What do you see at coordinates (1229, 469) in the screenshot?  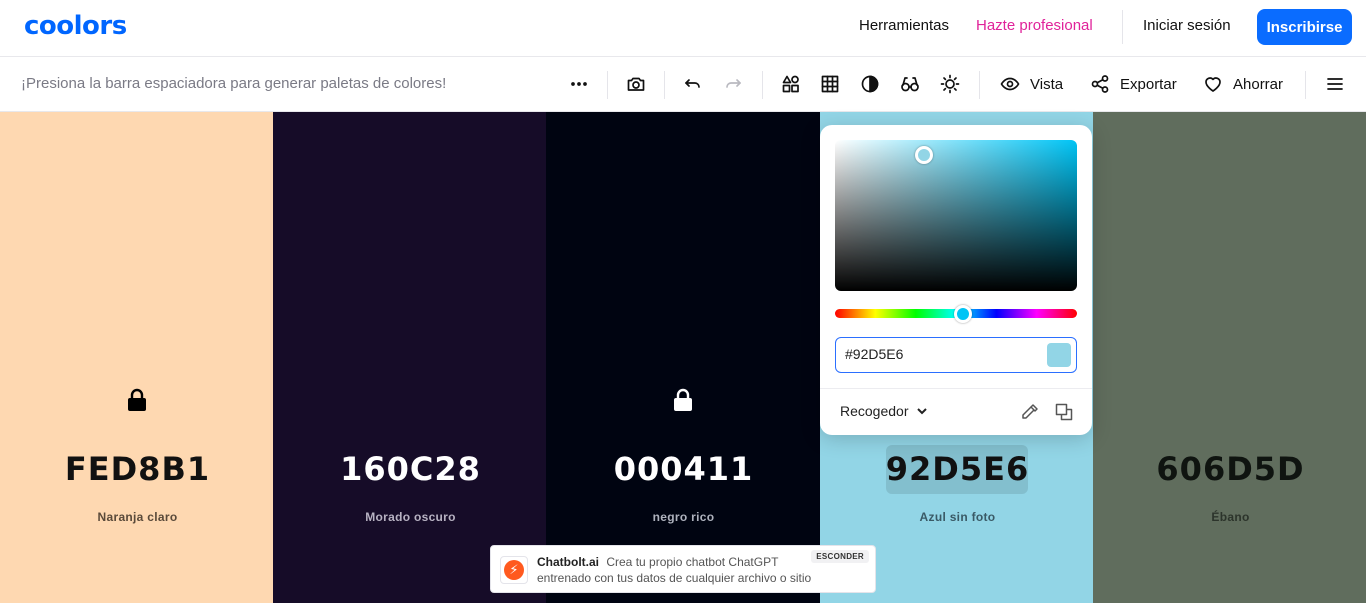 I see `color-hex-code: 606D5D` at bounding box center [1229, 469].